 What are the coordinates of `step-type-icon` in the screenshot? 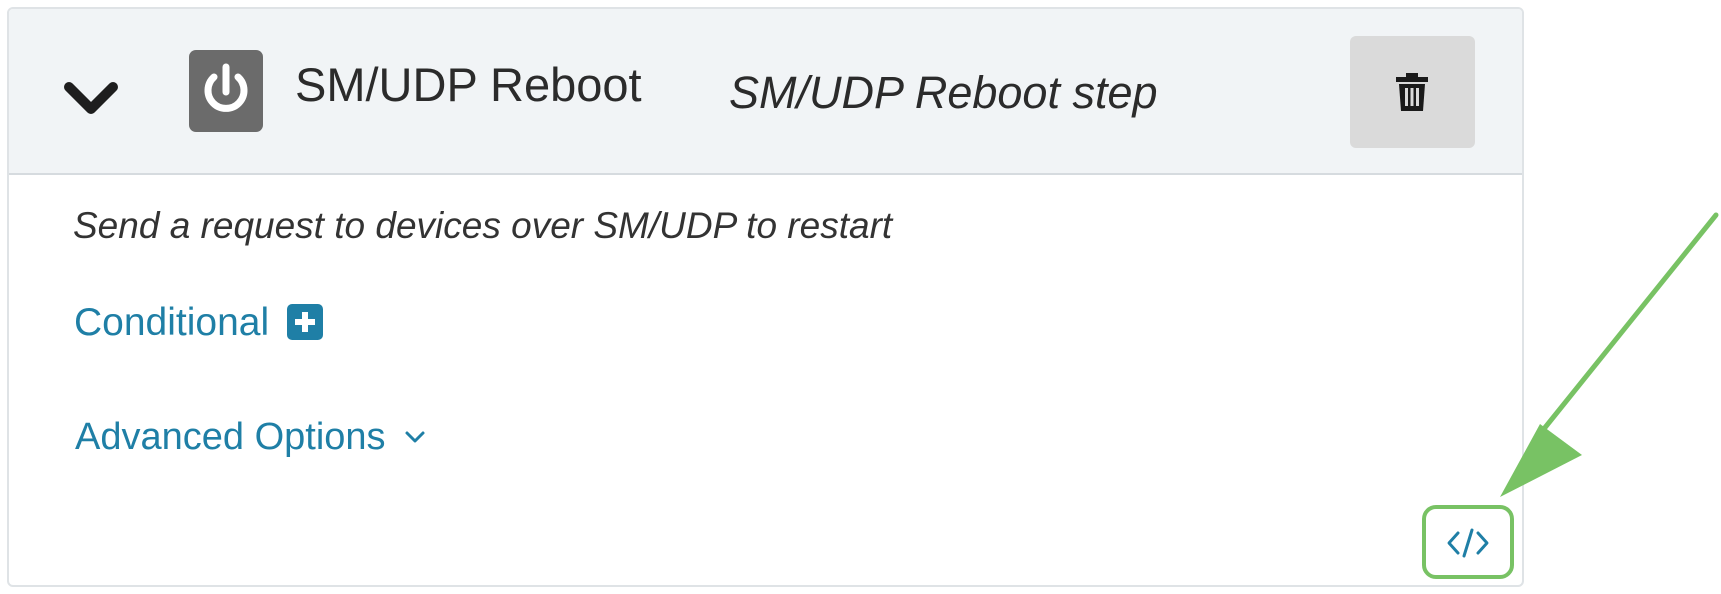 It's located at (226, 91).